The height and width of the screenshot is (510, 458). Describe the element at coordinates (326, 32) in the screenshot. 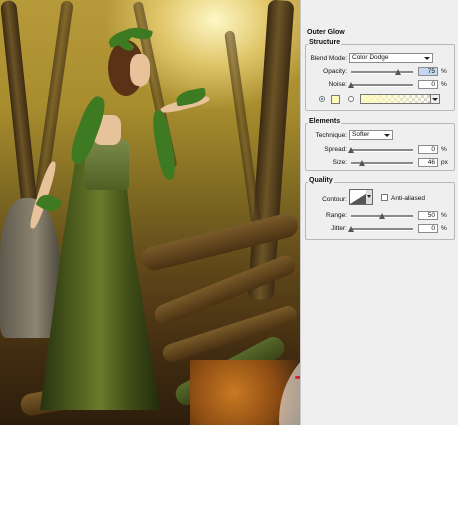

I see `panel-title: Outer Glow` at that location.